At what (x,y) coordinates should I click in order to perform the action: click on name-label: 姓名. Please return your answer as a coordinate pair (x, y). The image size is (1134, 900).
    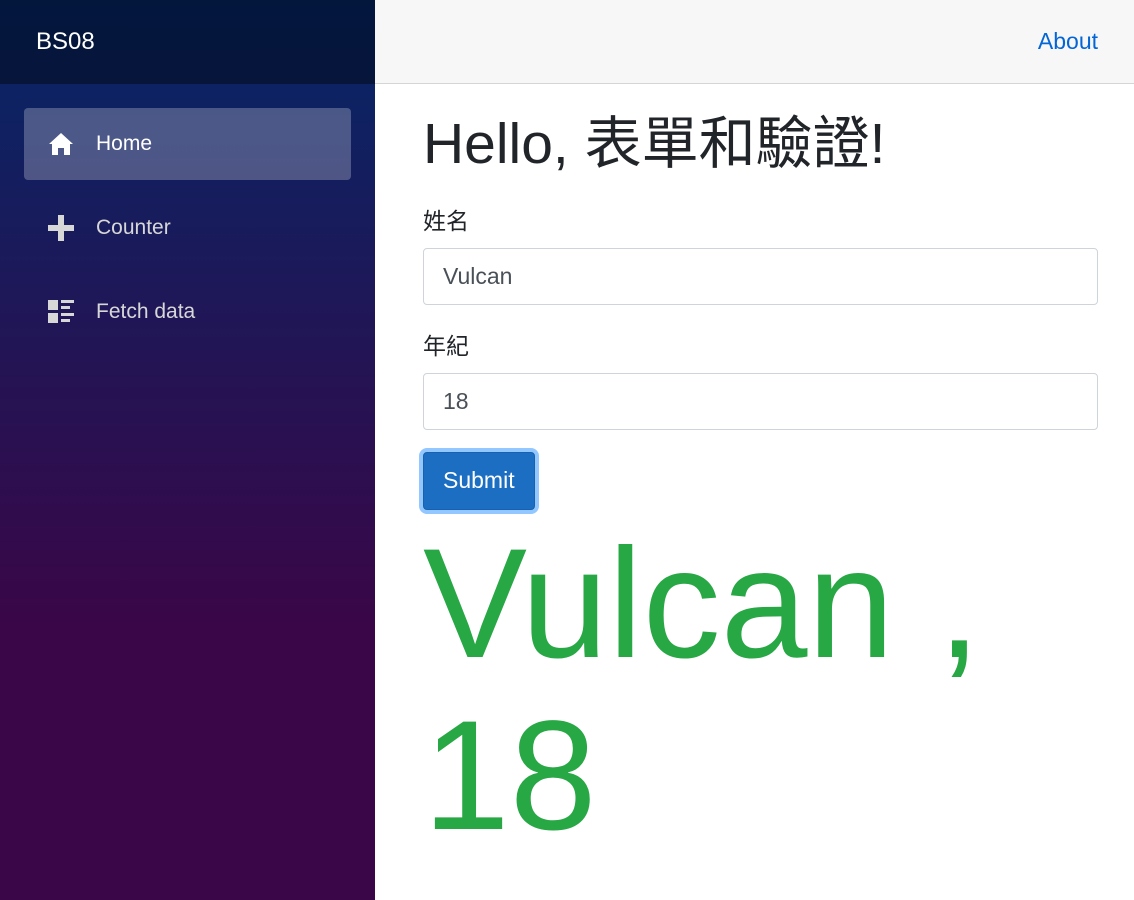
    Looking at the image, I should click on (446, 220).